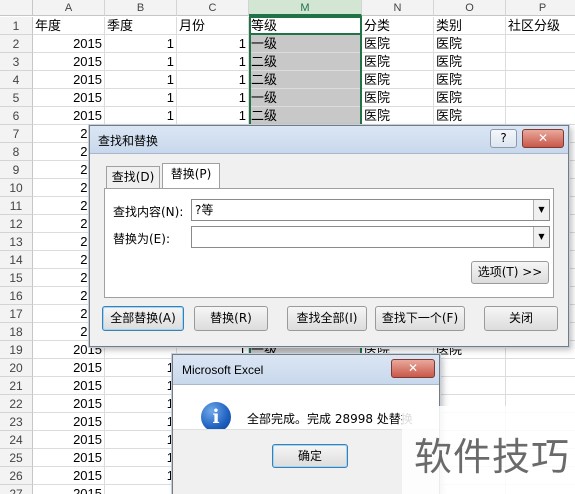  What do you see at coordinates (69, 26) in the screenshot?
I see `header-cell: 年度` at bounding box center [69, 26].